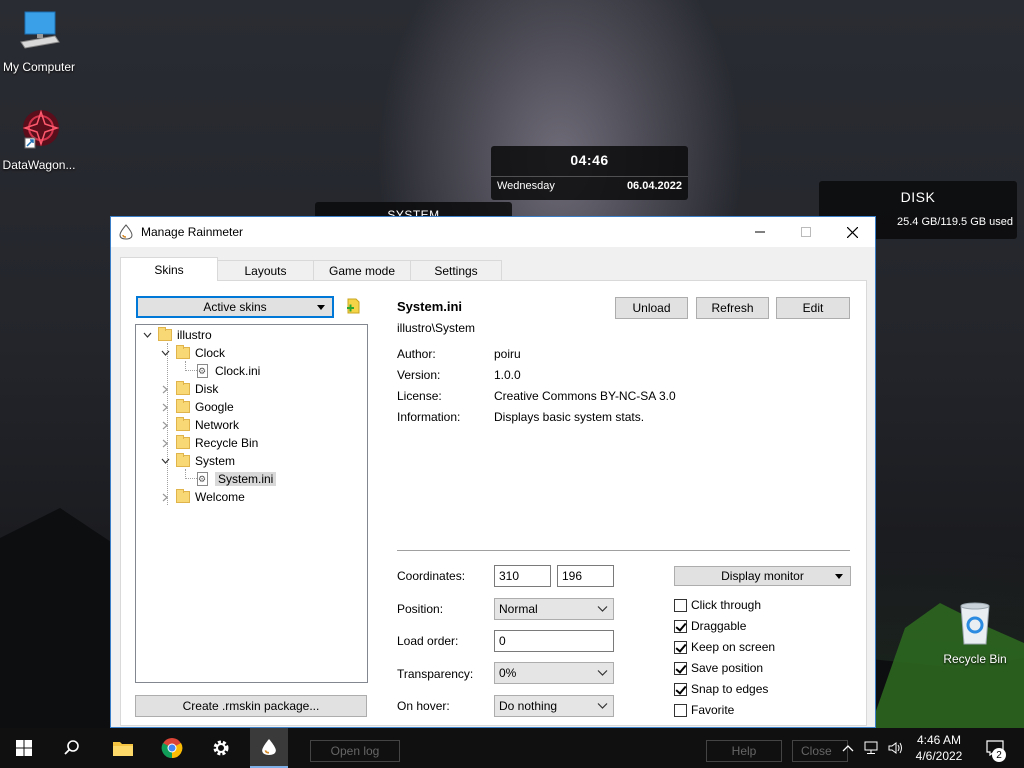  Describe the element at coordinates (995, 748) in the screenshot. I see `action-center-button: 2` at that location.